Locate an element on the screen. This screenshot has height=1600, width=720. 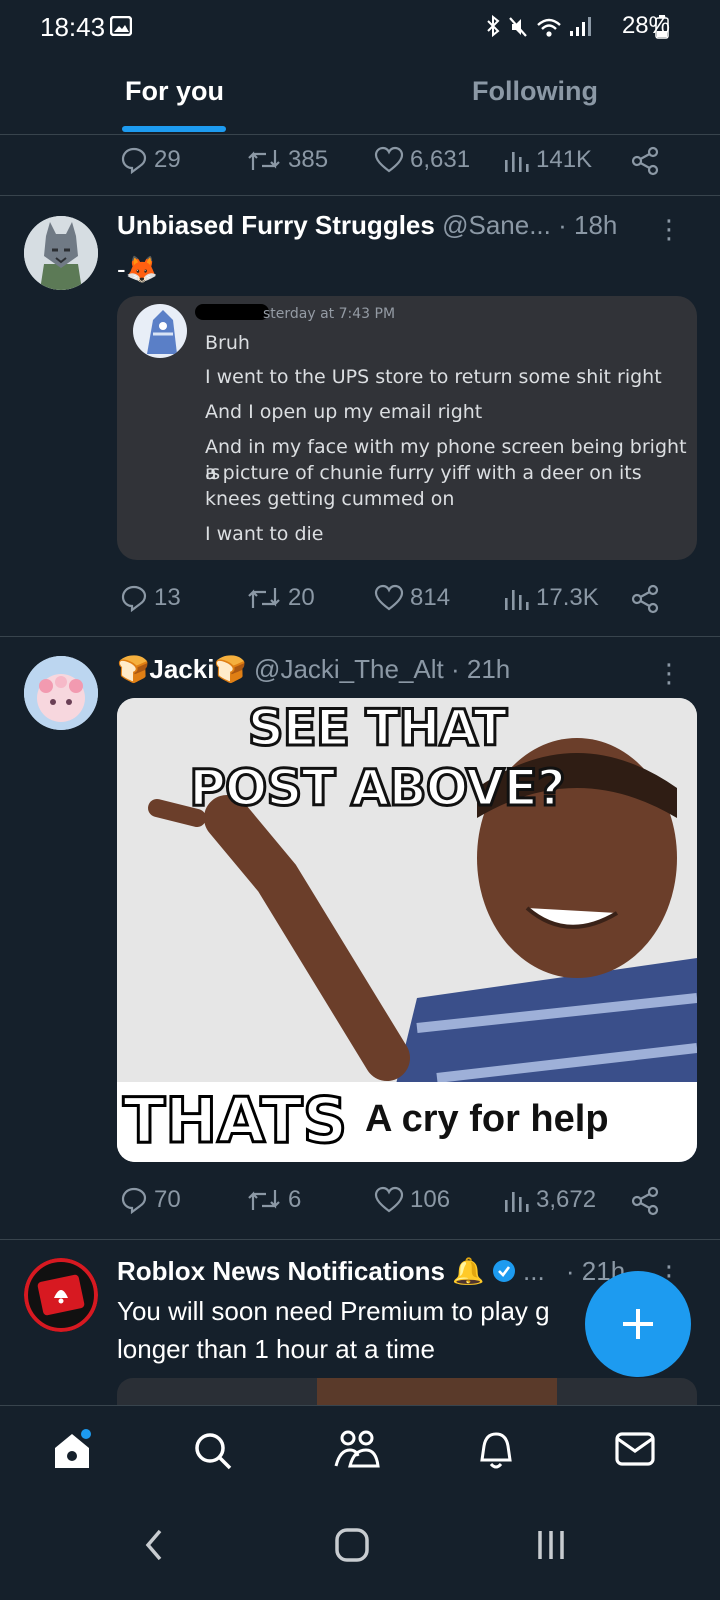
views-button: 17.3K is located at coordinates (550, 598).